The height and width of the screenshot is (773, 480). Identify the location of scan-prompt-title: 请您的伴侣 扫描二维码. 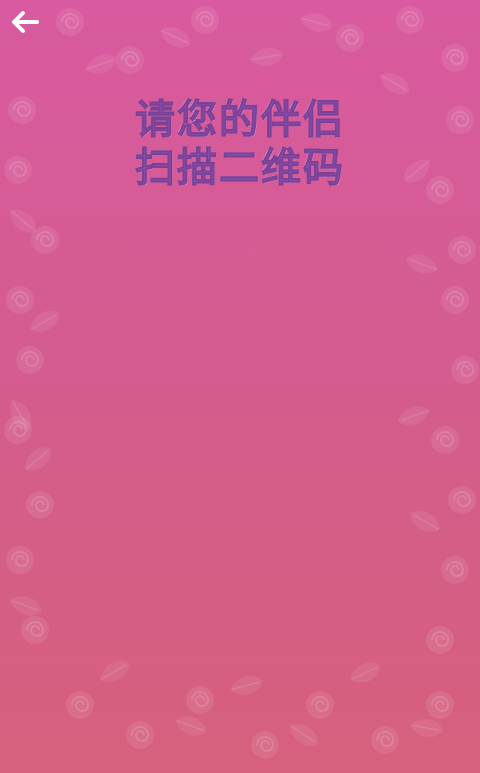
(240, 144).